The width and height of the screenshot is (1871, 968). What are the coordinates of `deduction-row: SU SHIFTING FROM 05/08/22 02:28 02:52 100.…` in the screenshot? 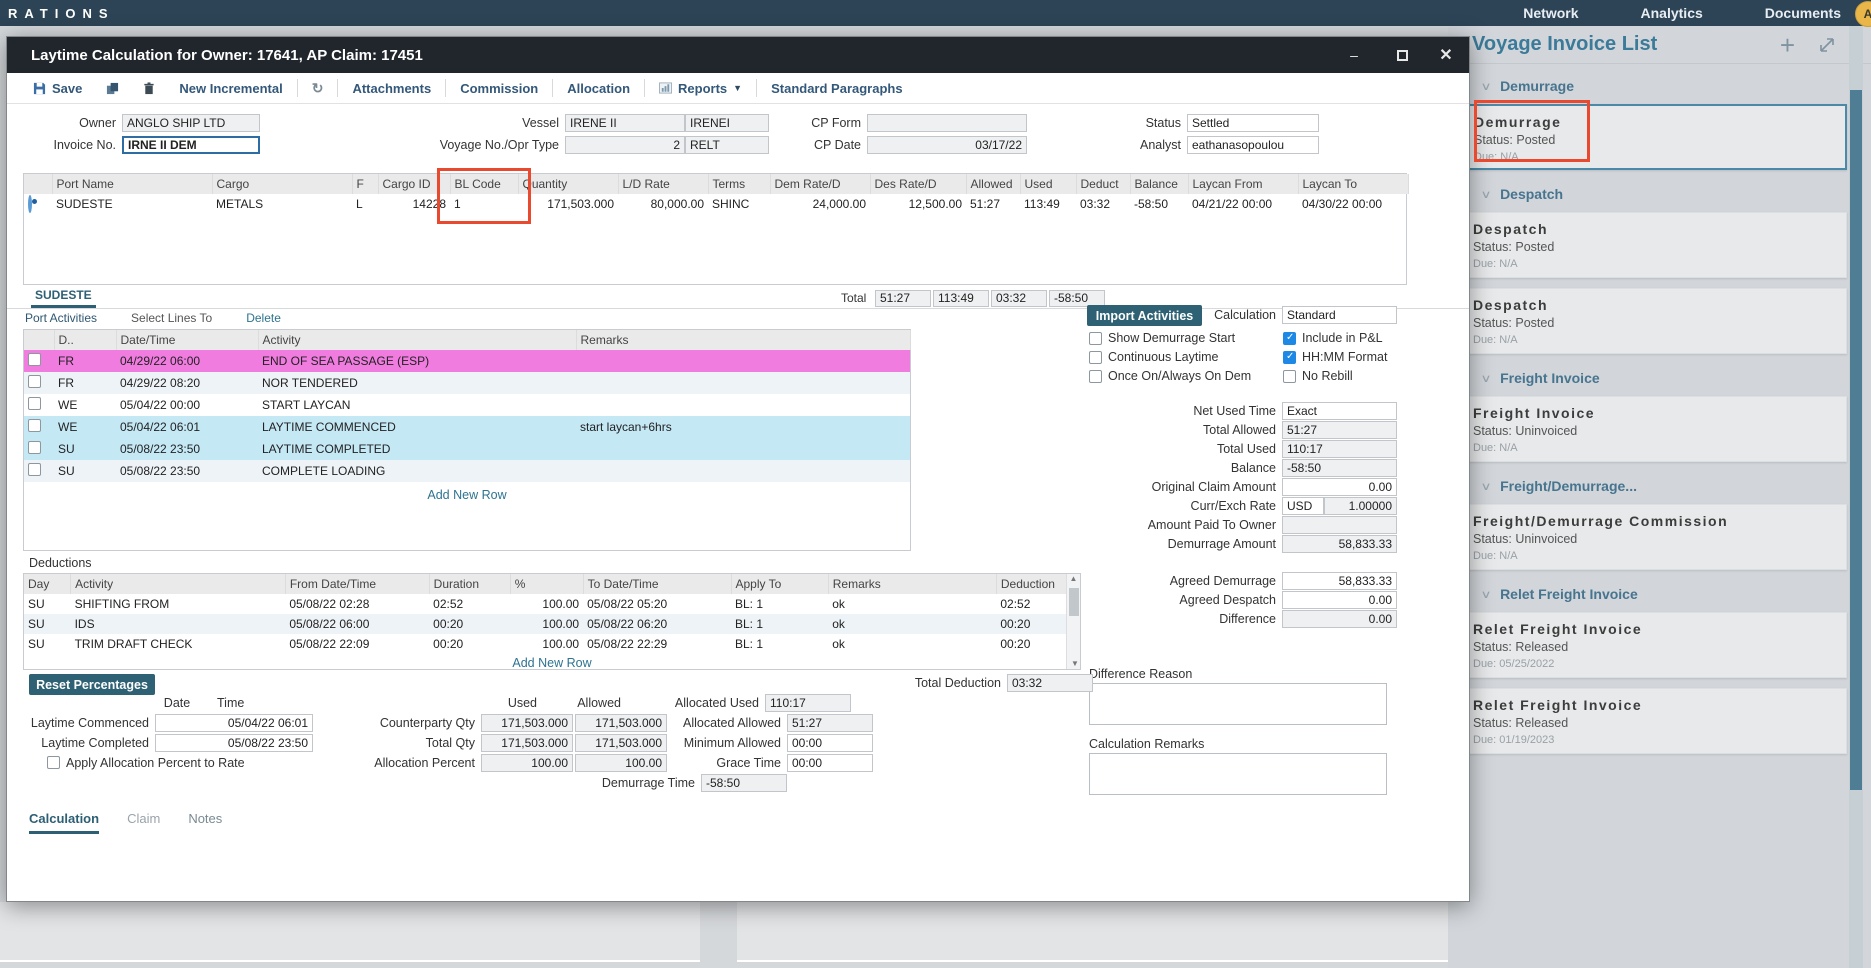 It's located at (552, 604).